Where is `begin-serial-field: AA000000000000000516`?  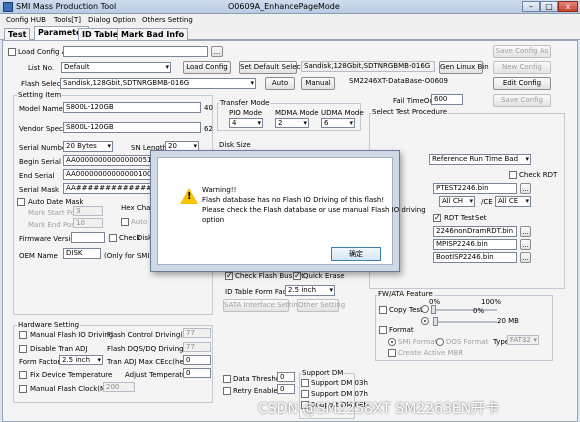
begin-serial-field: AA000000000000000516 is located at coordinates (108, 160).